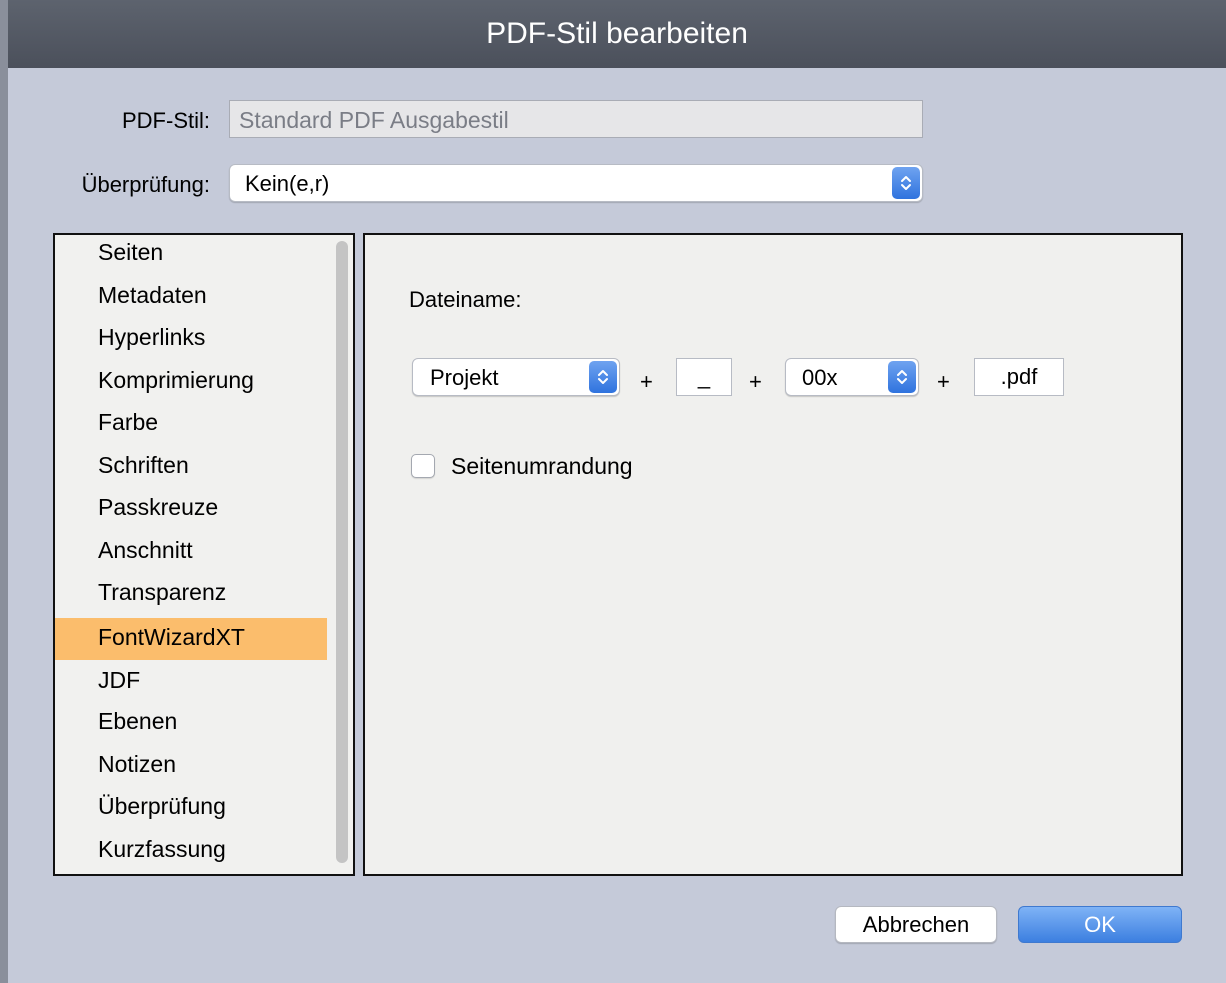  I want to click on seitenumrandung-checkbox, so click(423, 466).